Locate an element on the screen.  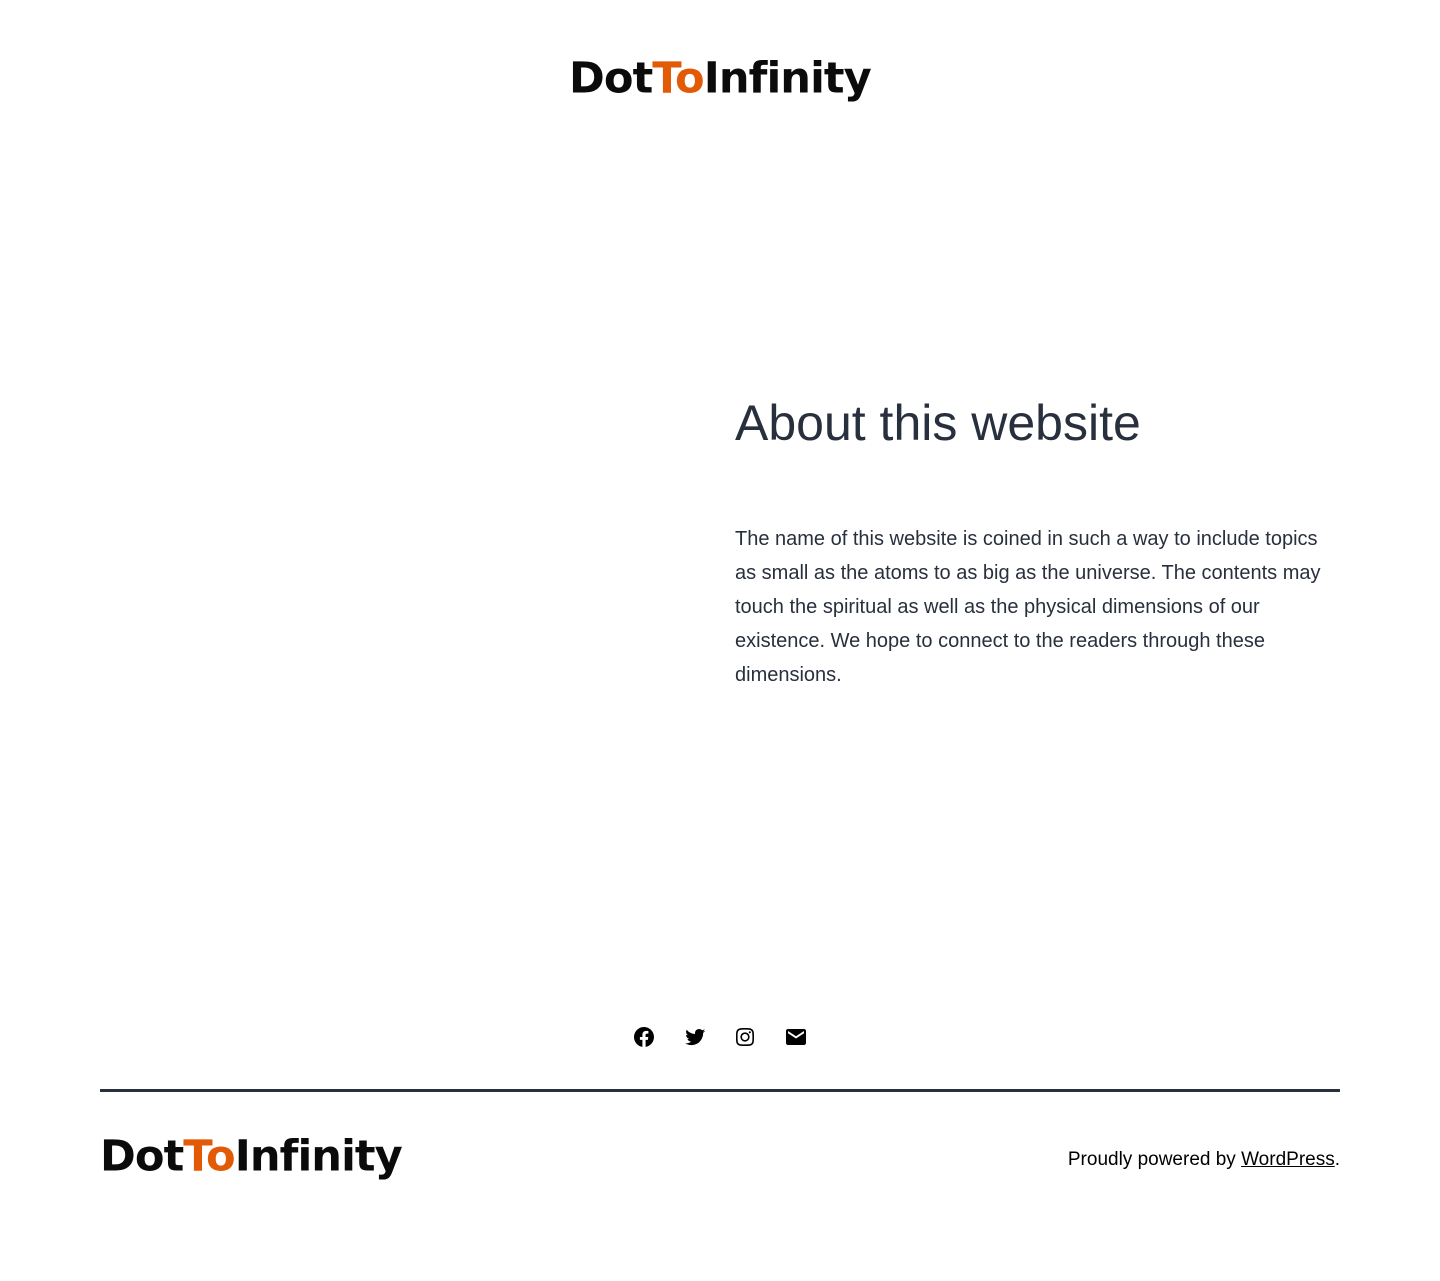
powered-by-prefix: Proudly powered by is located at coordinates (1154, 1159).